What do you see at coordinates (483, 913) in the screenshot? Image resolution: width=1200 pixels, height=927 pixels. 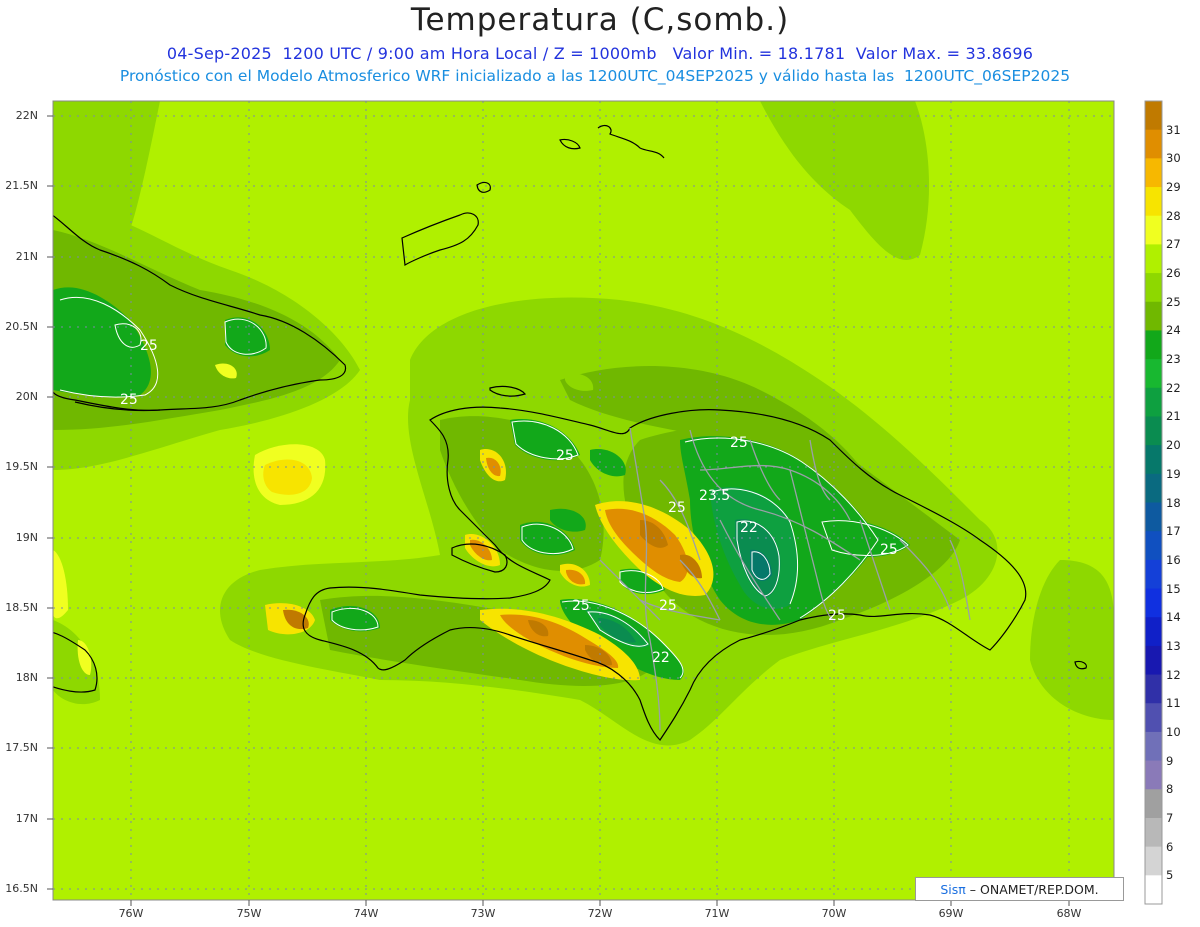 I see `x-tick-label: 73W` at bounding box center [483, 913].